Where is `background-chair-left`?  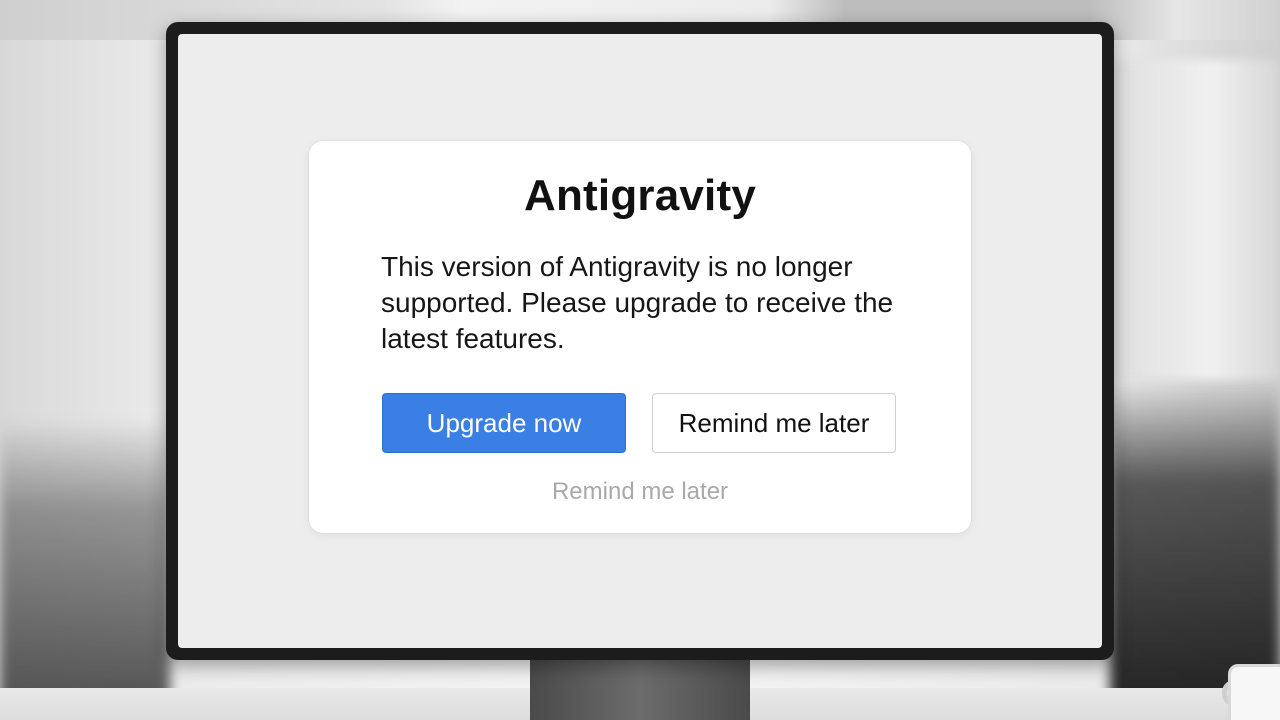 background-chair-left is located at coordinates (85, 570).